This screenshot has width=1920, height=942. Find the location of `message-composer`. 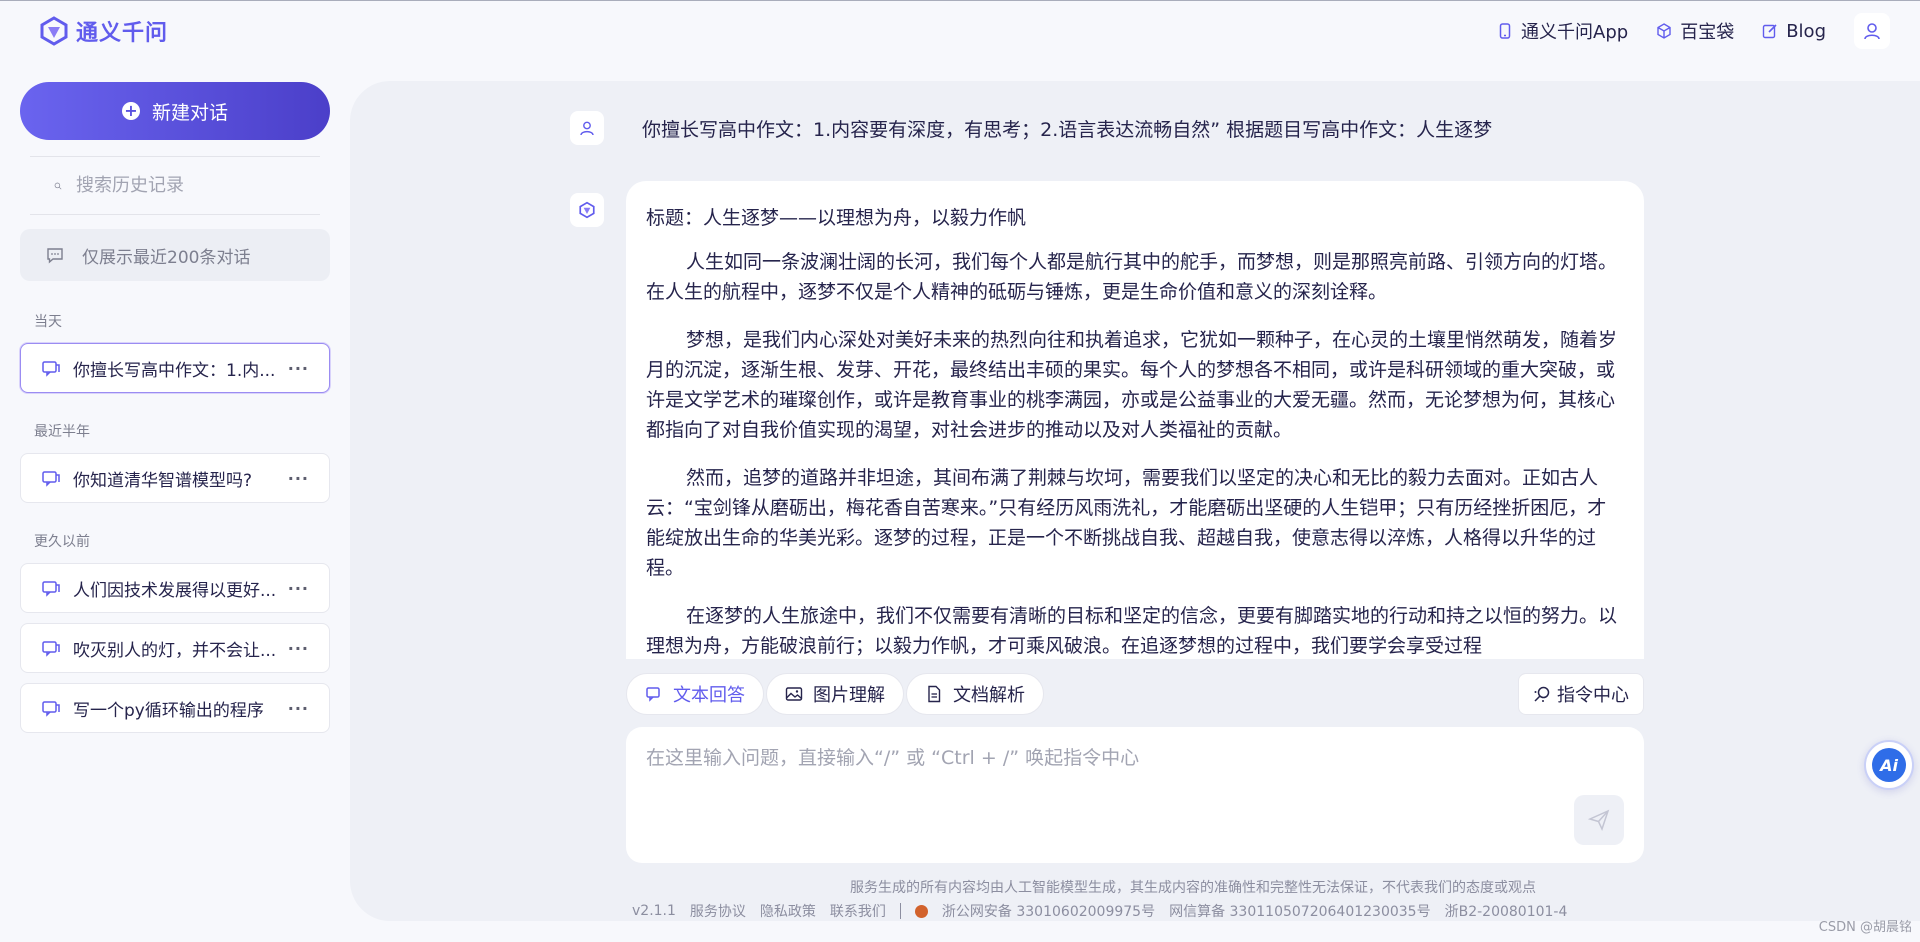

message-composer is located at coordinates (1135, 795).